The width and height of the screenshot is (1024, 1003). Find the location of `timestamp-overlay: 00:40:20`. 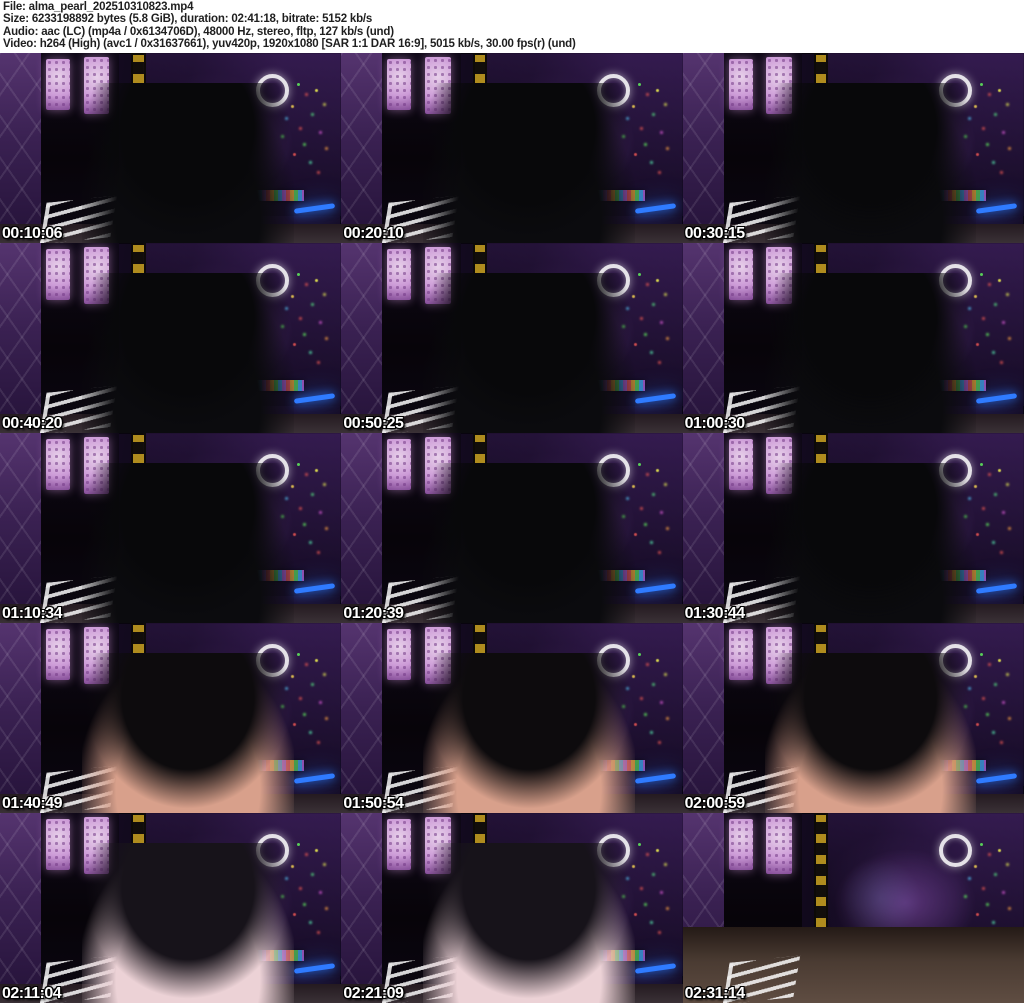

timestamp-overlay: 00:40:20 is located at coordinates (32, 423).